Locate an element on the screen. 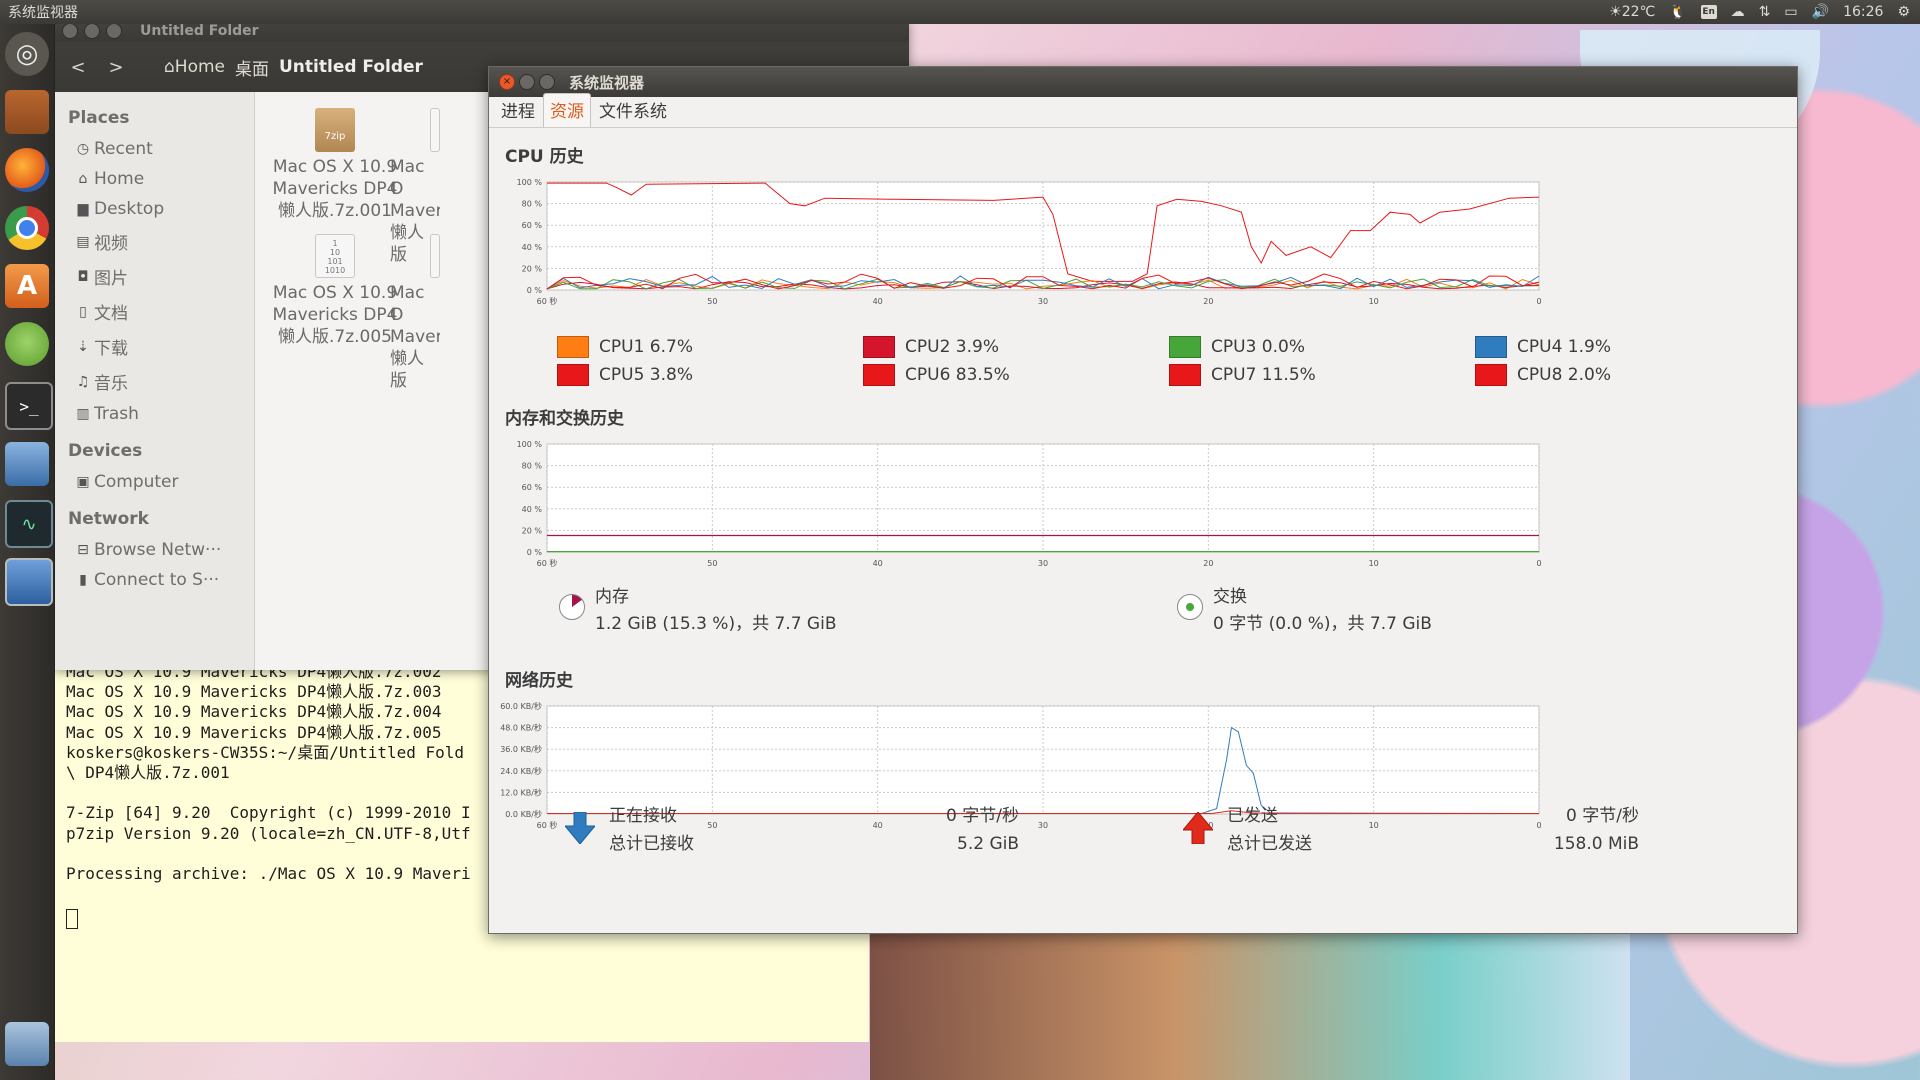 This screenshot has height=1080, width=1920. back-button: < is located at coordinates (78, 67).